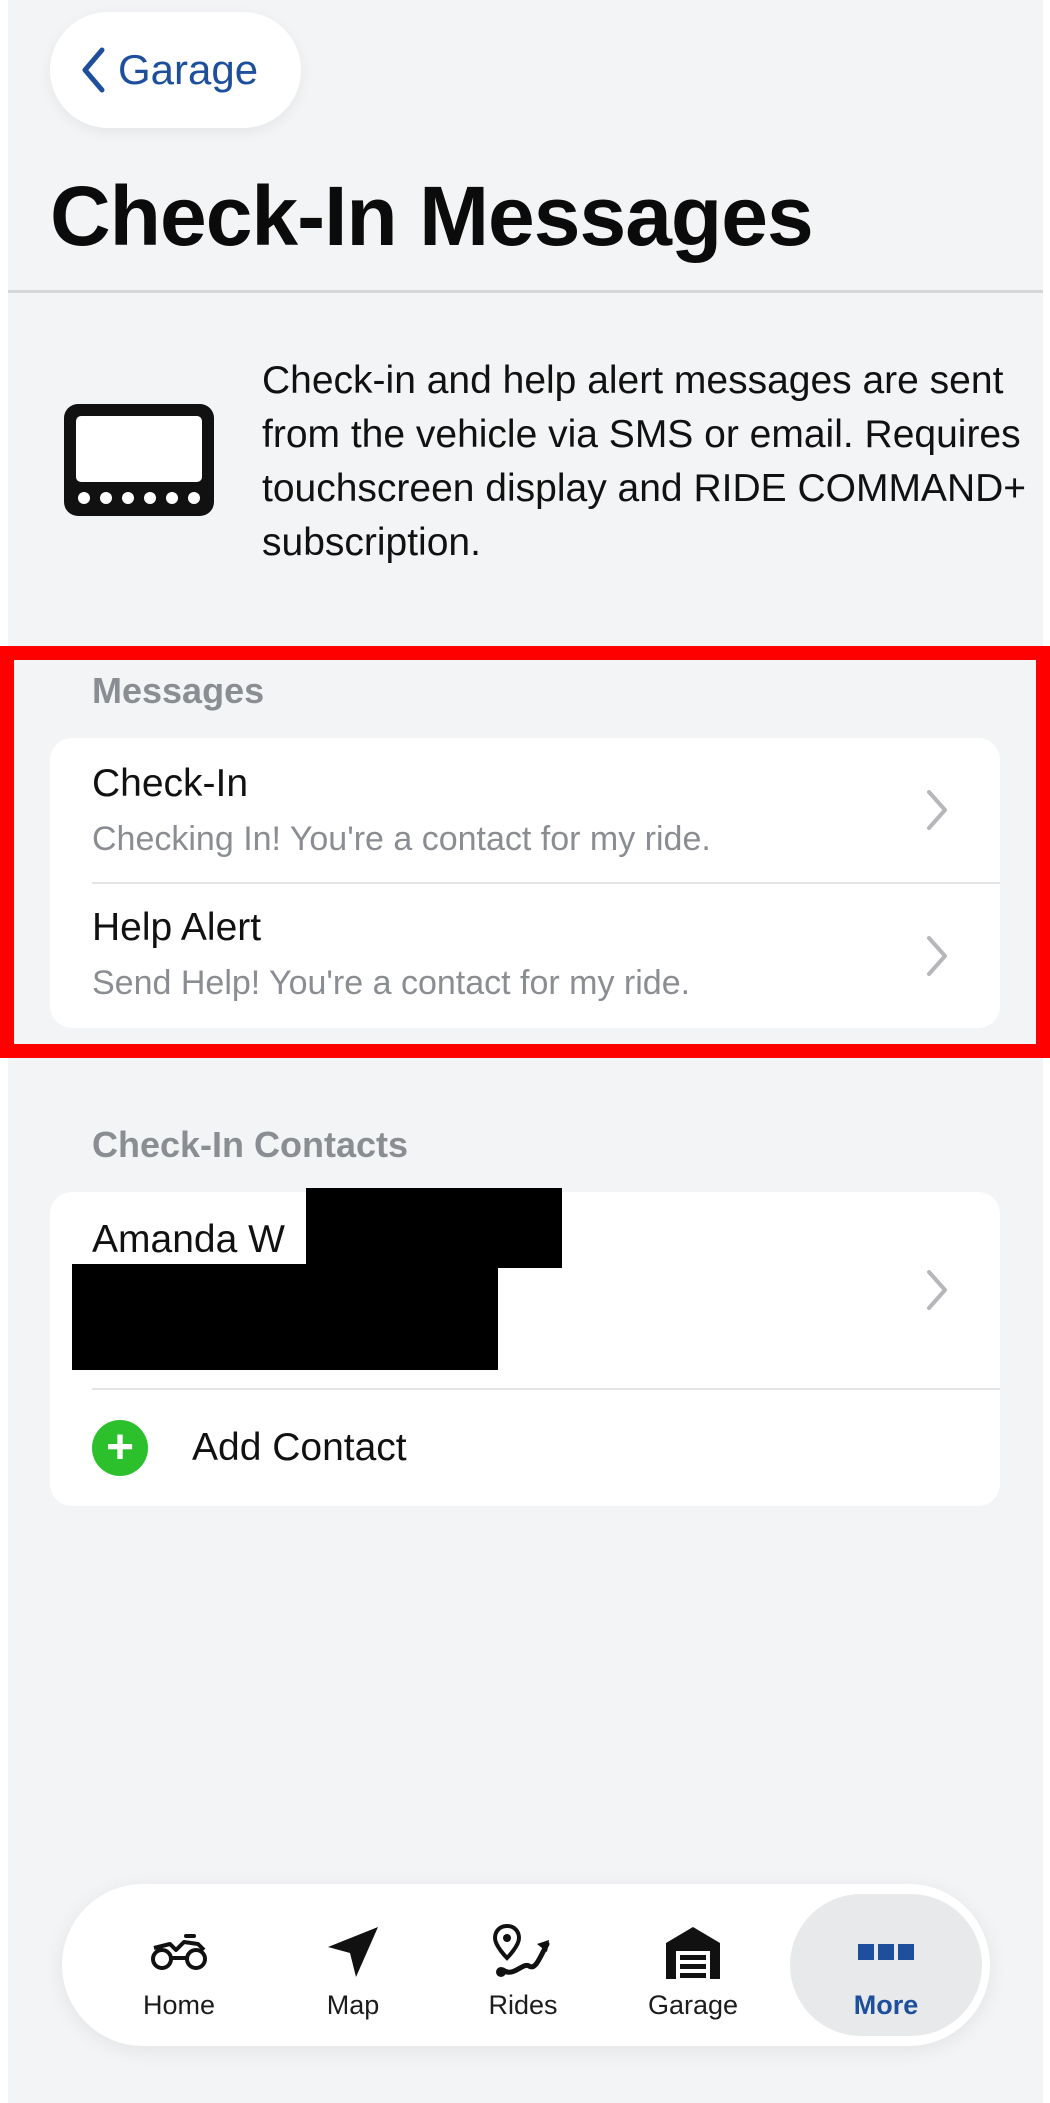 Image resolution: width=1050 pixels, height=2103 pixels. I want to click on tab-label: More, so click(886, 2005).